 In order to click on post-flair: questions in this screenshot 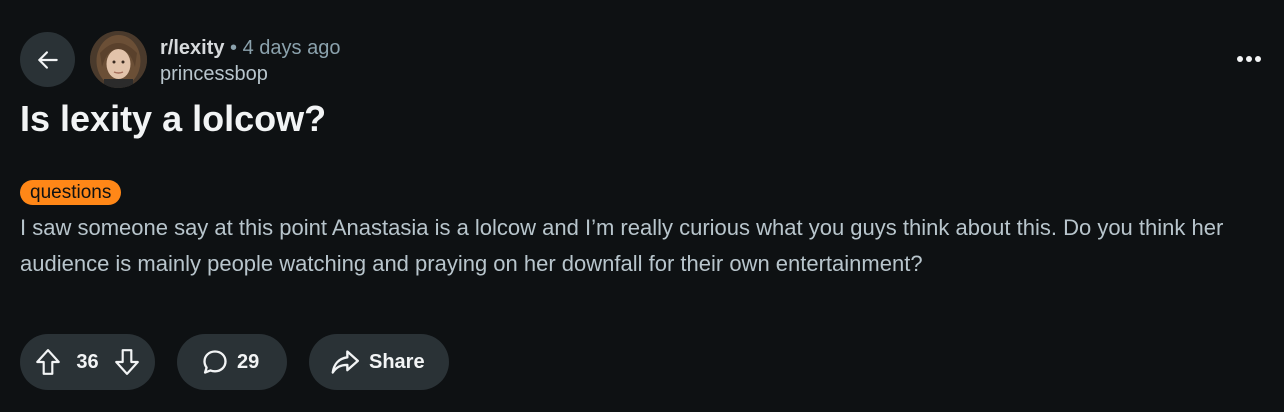, I will do `click(71, 192)`.